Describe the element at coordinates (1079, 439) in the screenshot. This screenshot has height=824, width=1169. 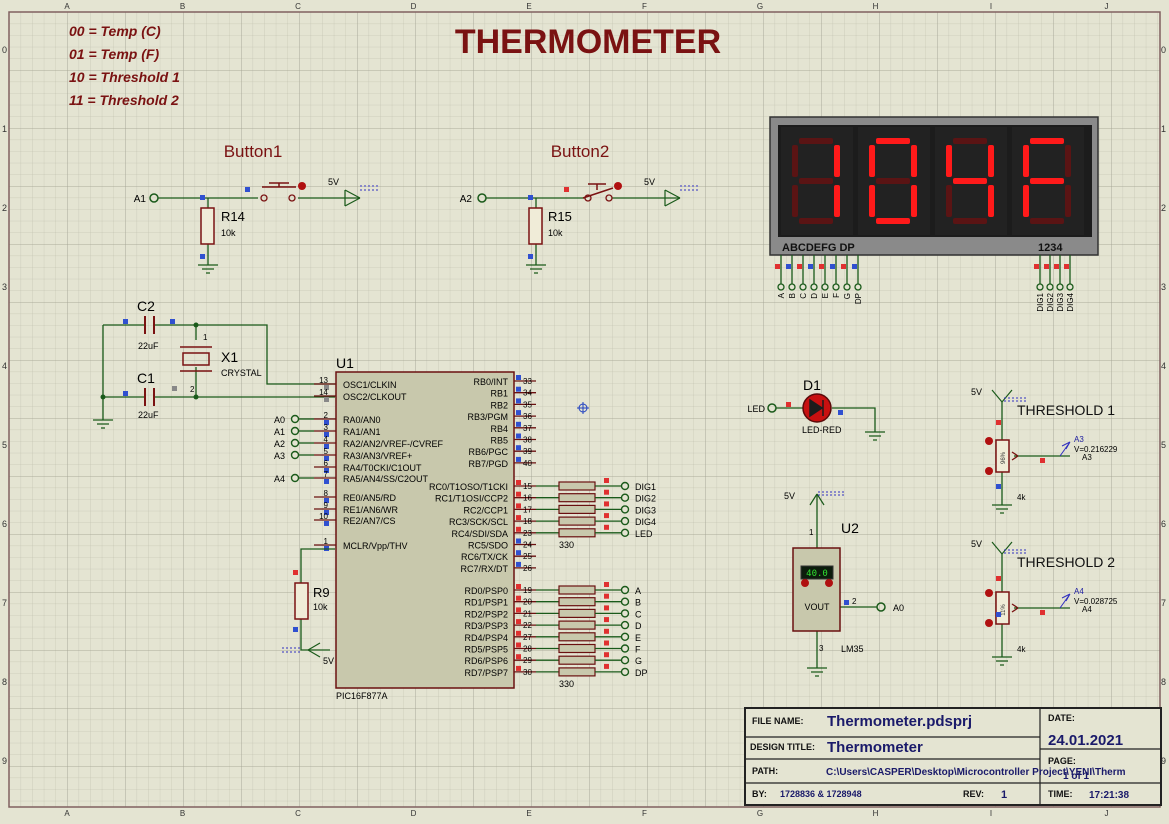
I see `probe-net-label: A3` at that location.